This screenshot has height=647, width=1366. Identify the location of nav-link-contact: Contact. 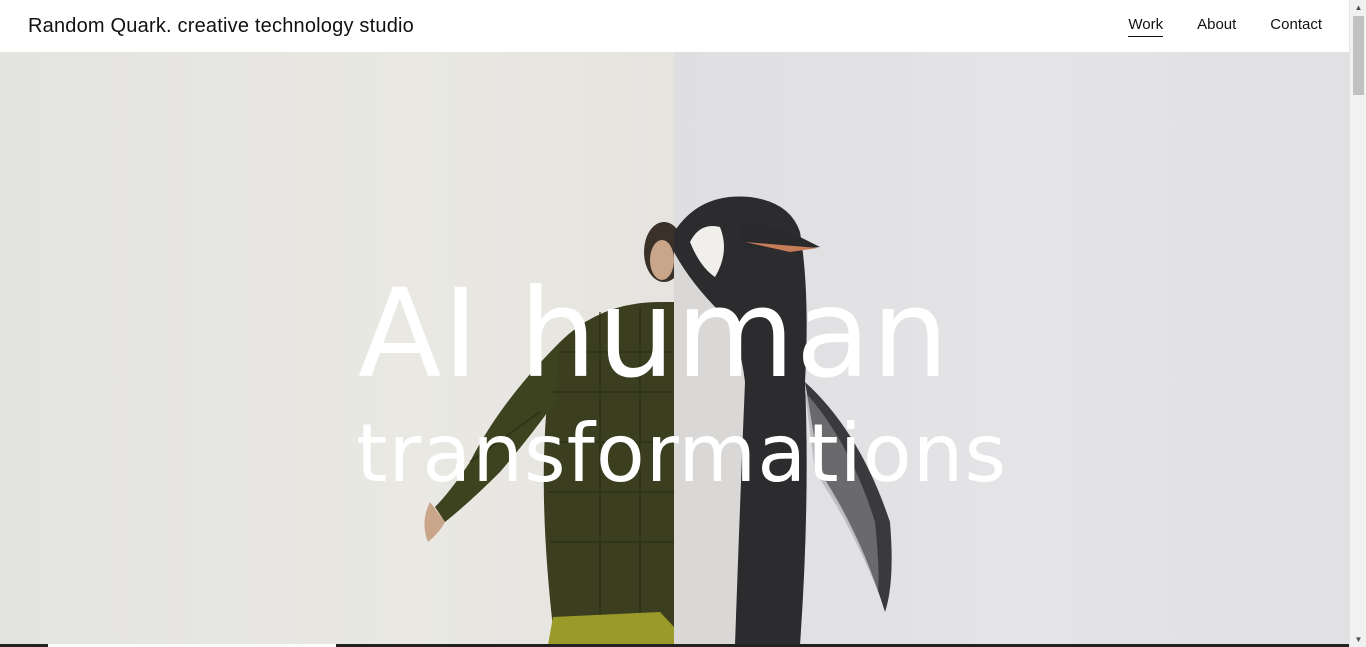
(1296, 26).